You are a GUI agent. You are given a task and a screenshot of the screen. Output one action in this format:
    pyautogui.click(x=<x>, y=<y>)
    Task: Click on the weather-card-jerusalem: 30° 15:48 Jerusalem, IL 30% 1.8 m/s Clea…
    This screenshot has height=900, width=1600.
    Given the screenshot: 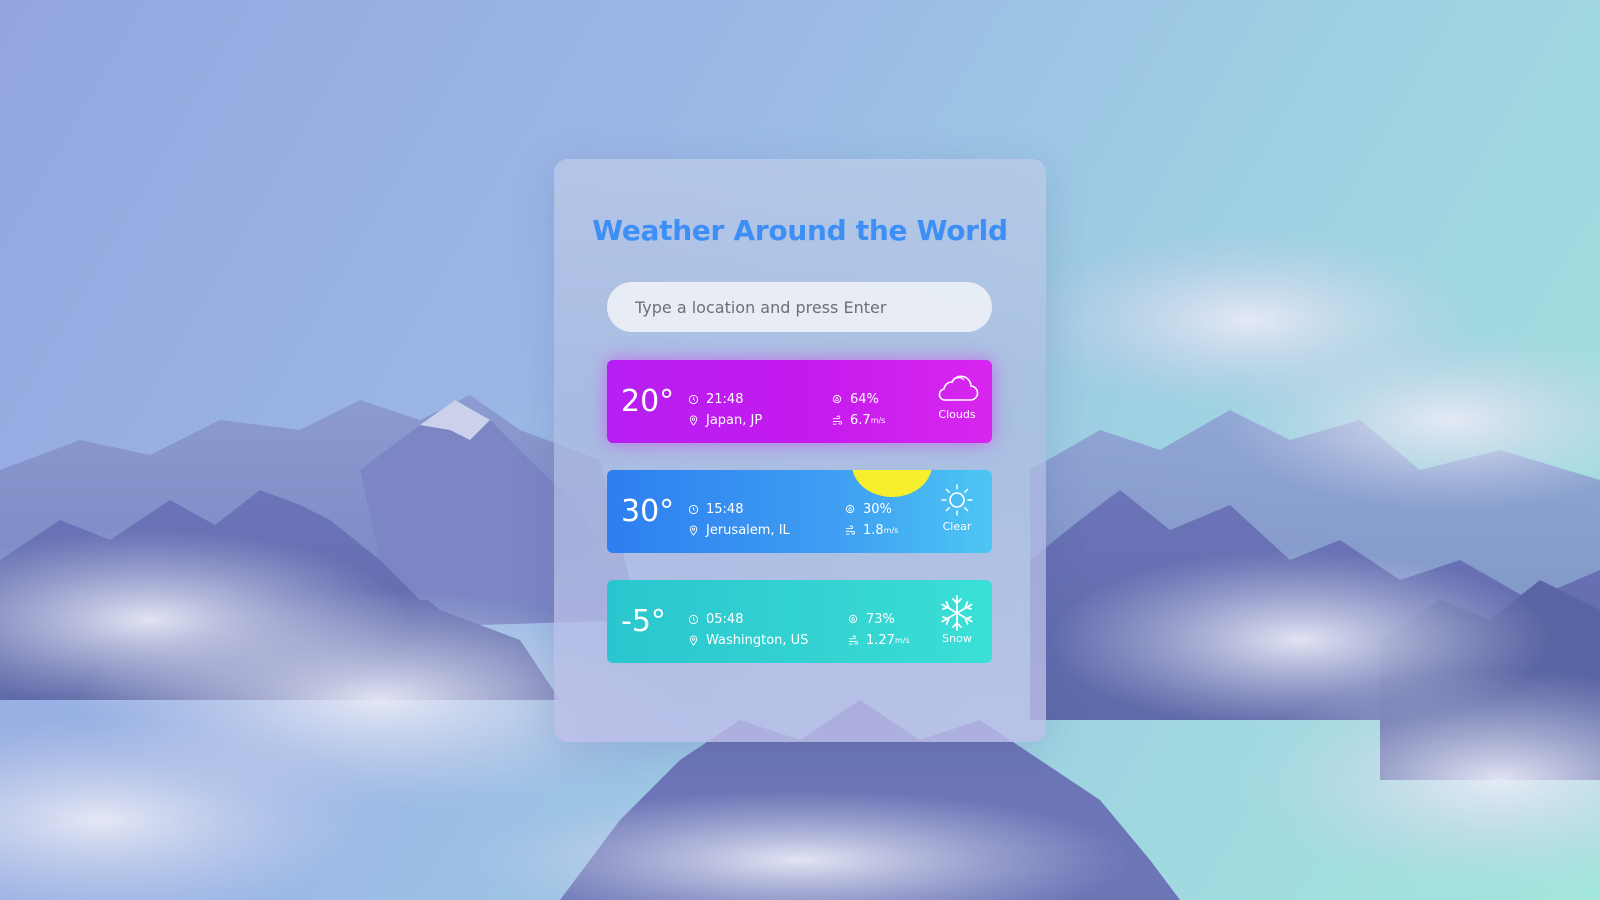 What is the action you would take?
    pyautogui.click(x=799, y=511)
    